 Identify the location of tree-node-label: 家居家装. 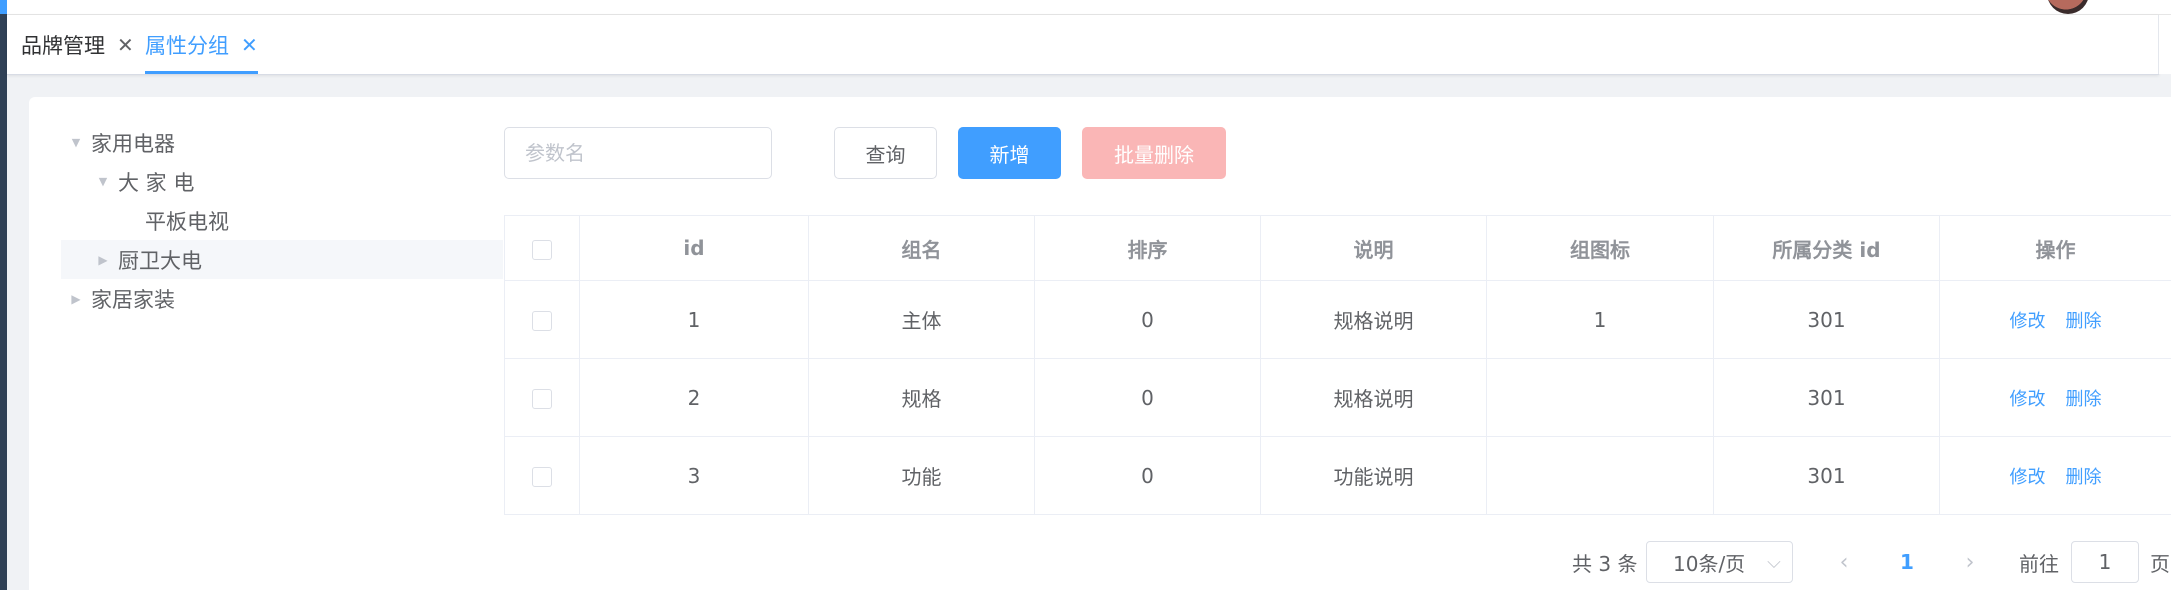
(133, 299).